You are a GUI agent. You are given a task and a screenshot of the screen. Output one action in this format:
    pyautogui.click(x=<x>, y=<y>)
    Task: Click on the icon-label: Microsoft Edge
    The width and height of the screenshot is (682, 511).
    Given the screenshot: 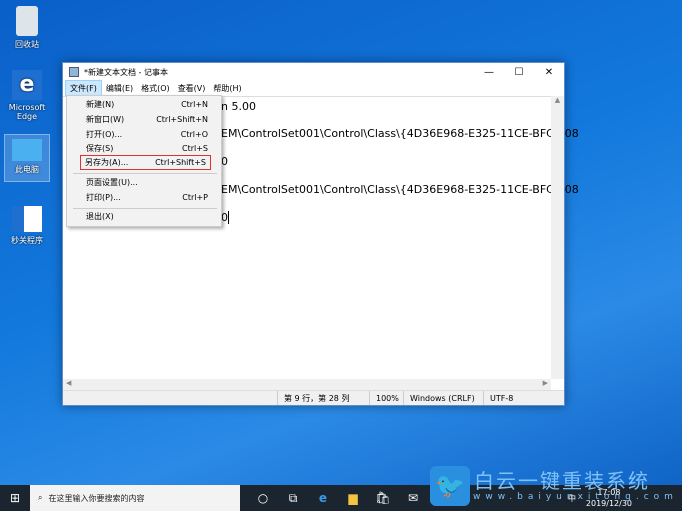 What is the action you would take?
    pyautogui.click(x=27, y=112)
    